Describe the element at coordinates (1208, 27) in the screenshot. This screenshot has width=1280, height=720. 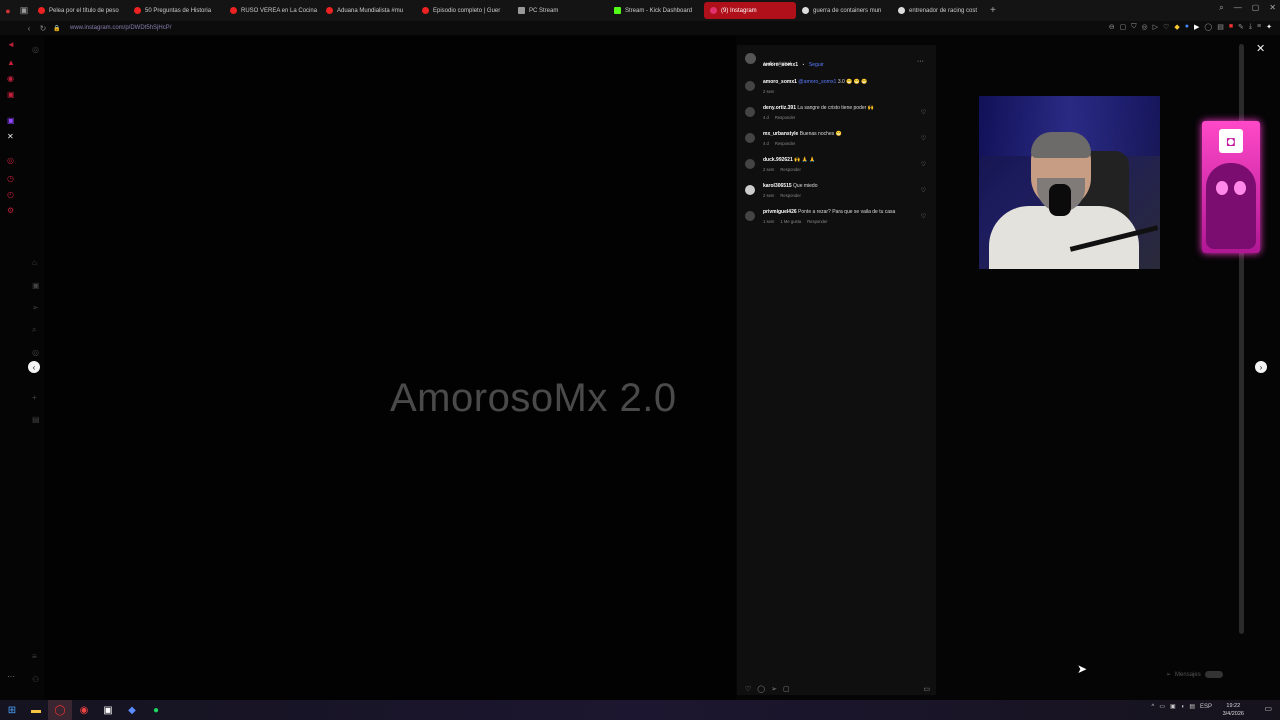
I see `chat-icon: ◯` at that location.